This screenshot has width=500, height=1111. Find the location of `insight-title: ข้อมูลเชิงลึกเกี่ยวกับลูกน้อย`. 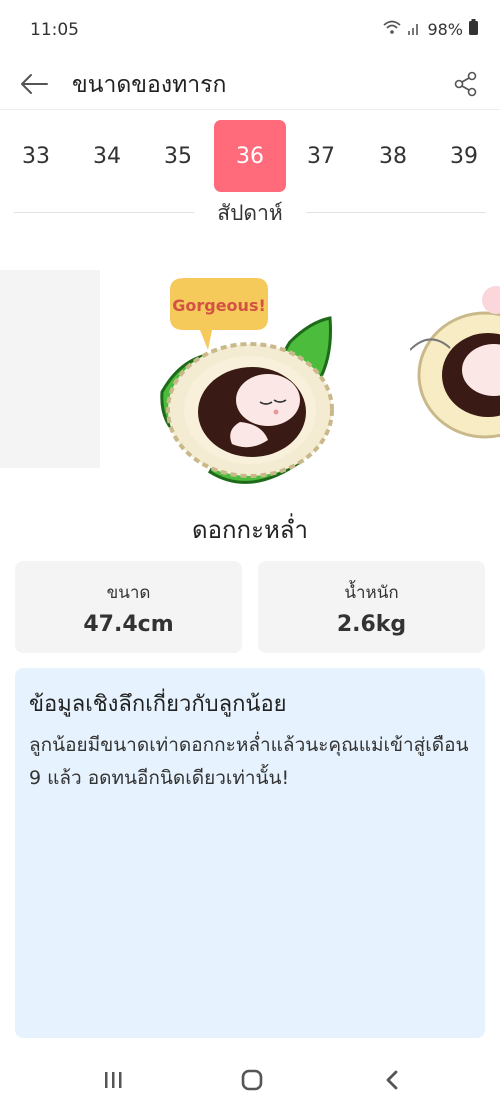

insight-title: ข้อมูลเชิงลึกเกี่ยวกับลูกน้อย is located at coordinates (158, 704).